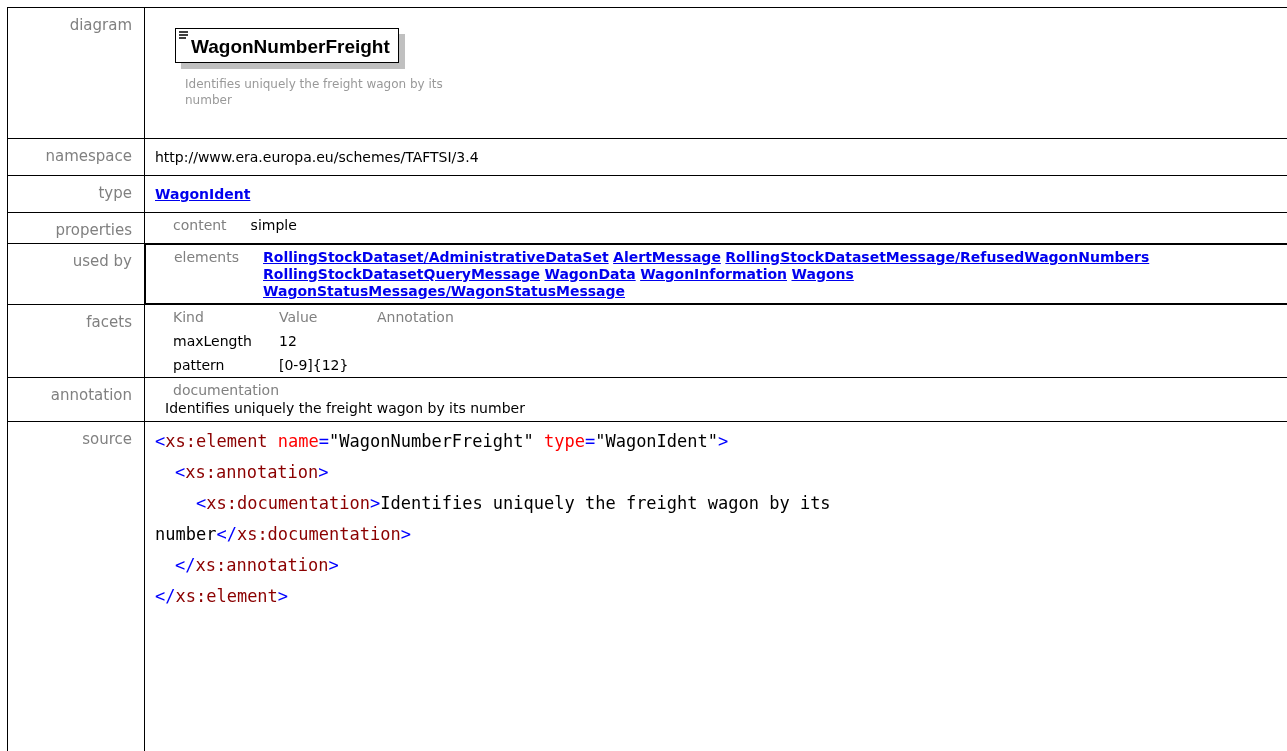  What do you see at coordinates (76, 73) in the screenshot?
I see `row-label: diagram` at bounding box center [76, 73].